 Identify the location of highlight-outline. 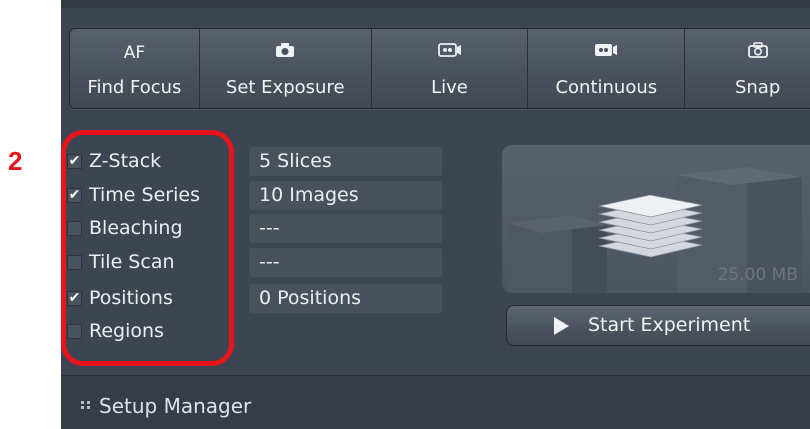
(147, 248).